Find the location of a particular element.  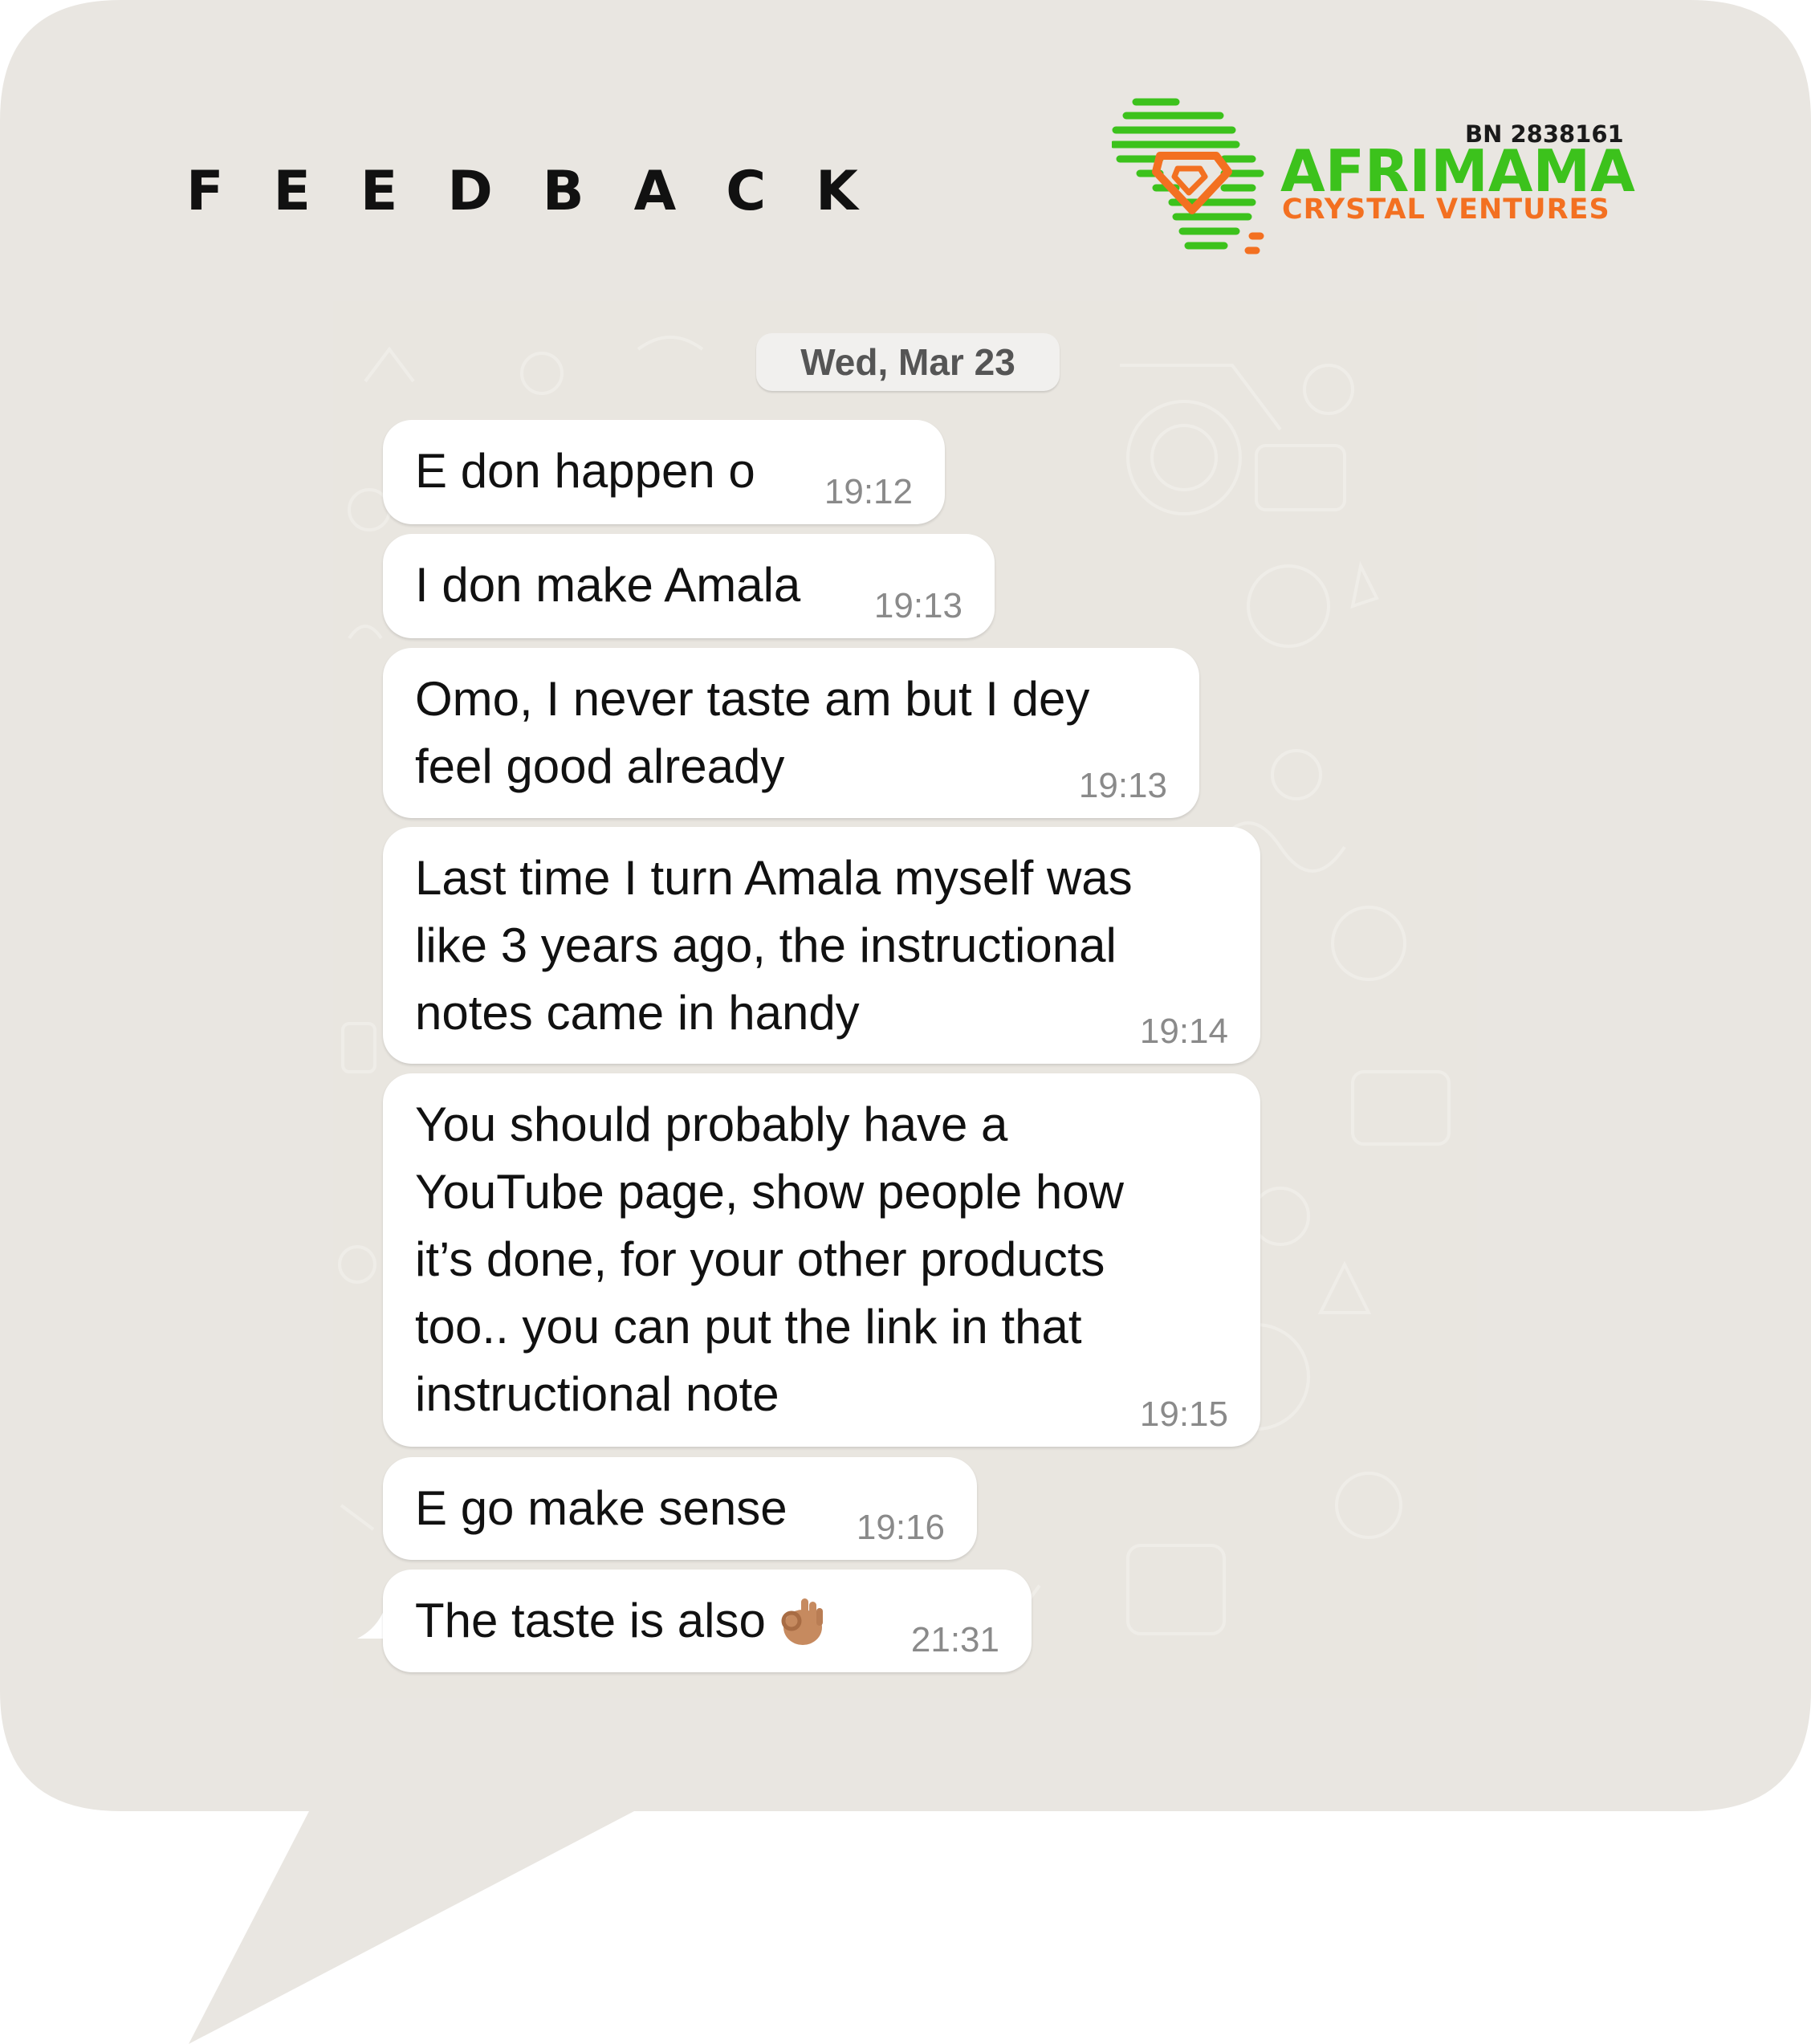

afrimama-logo: BN 2838161 AFRIMAMA CRYSTAL VENTURES is located at coordinates (1373, 182).